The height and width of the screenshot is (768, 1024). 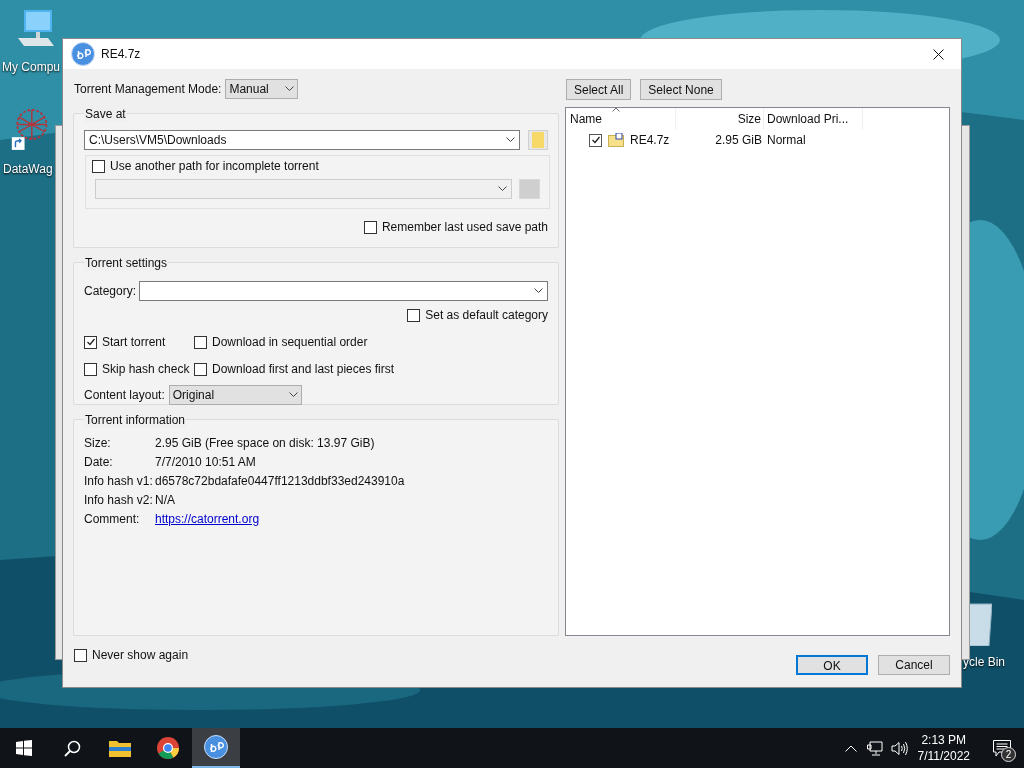 What do you see at coordinates (30, 129) in the screenshot?
I see `network-shortcut-icon` at bounding box center [30, 129].